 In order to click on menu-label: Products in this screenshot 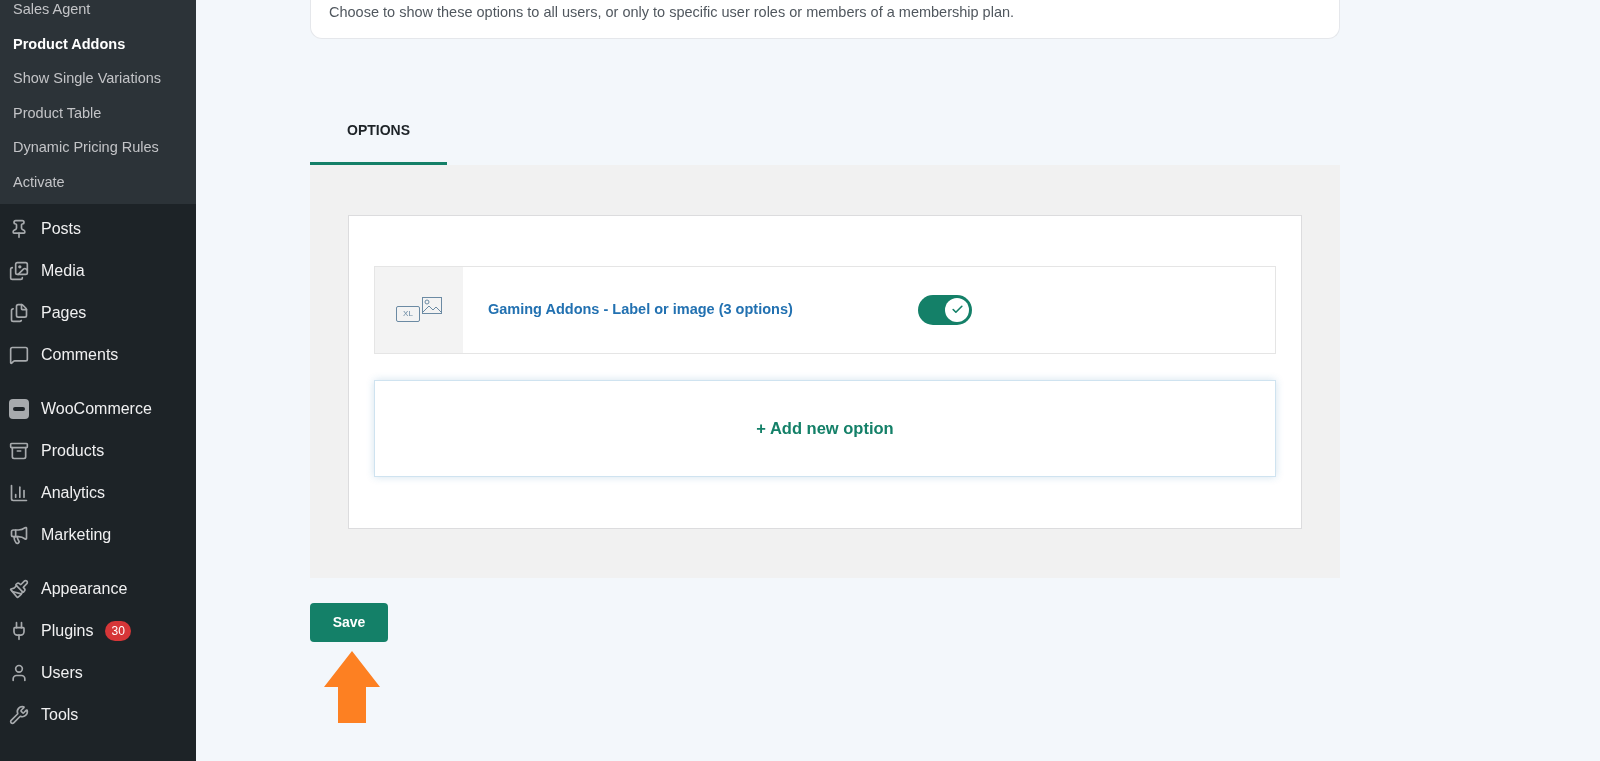, I will do `click(73, 451)`.